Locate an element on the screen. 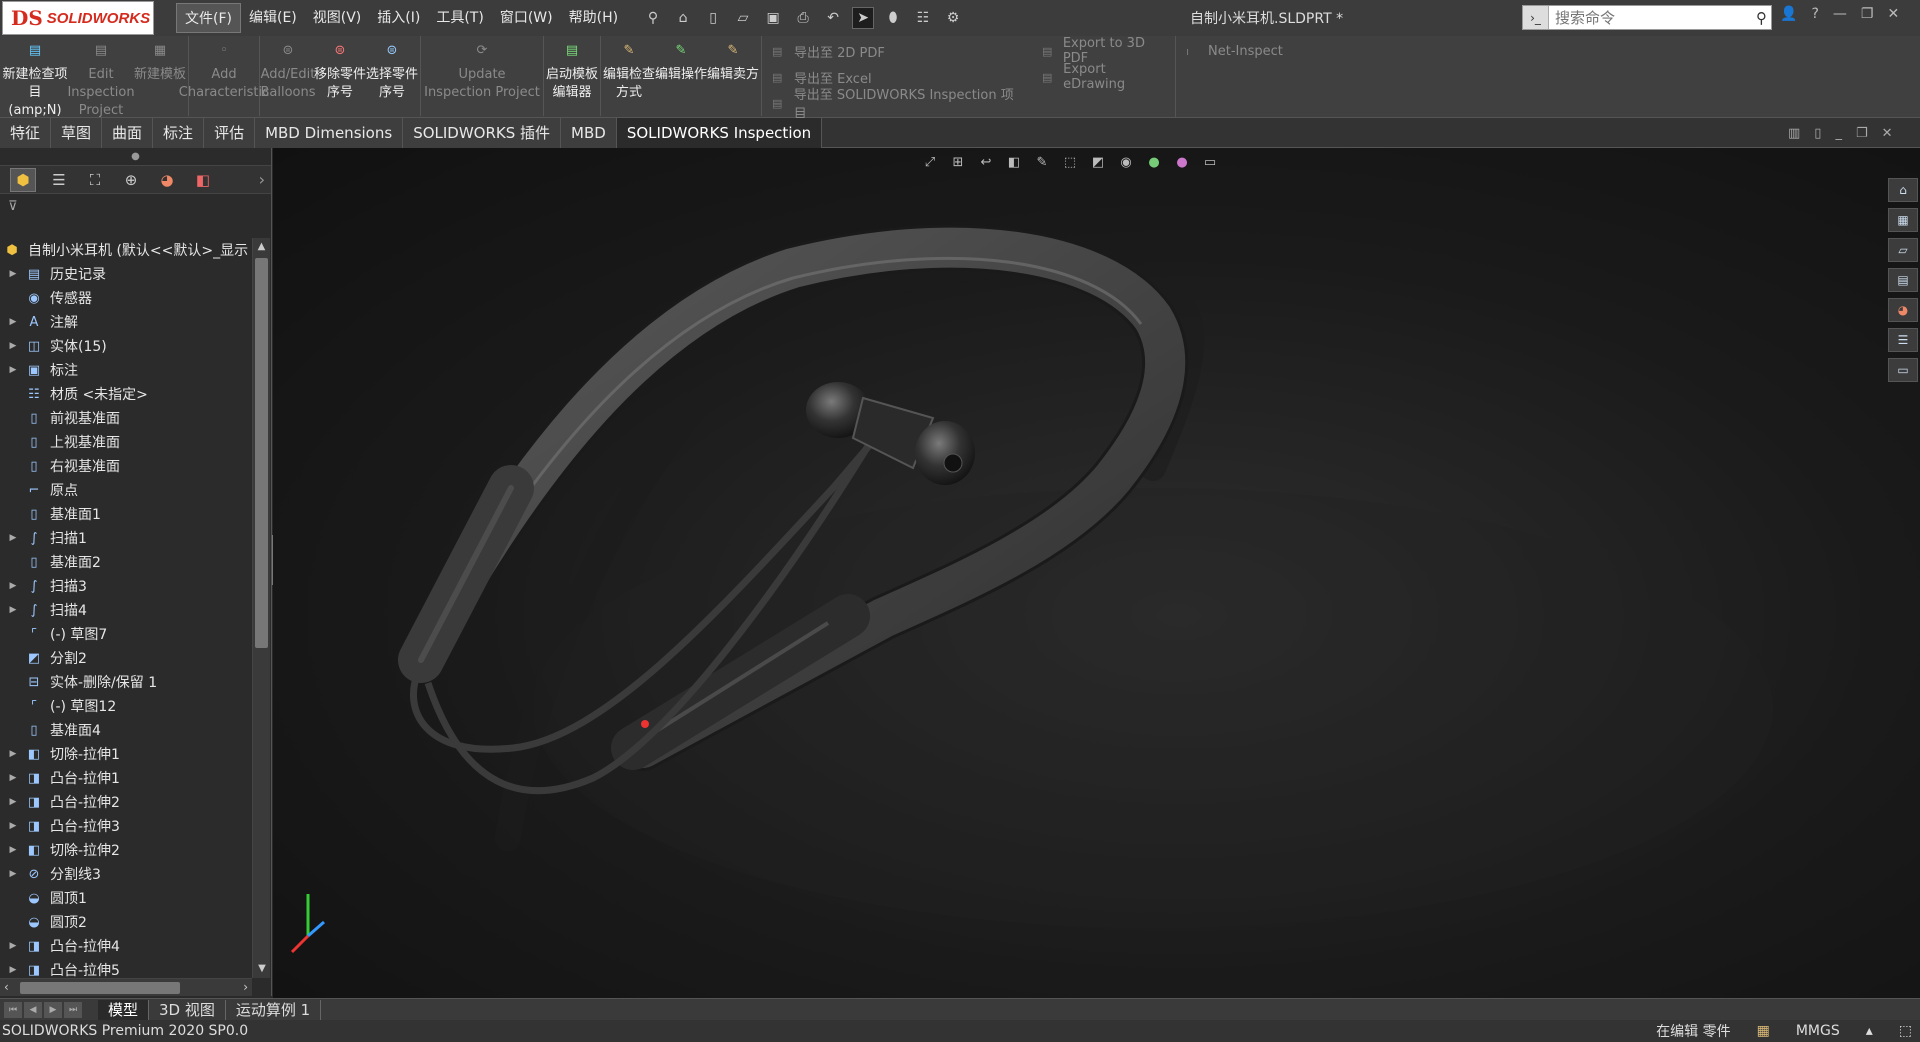  tree-horizontal-scrollbar: ‹ › is located at coordinates (126, 987).